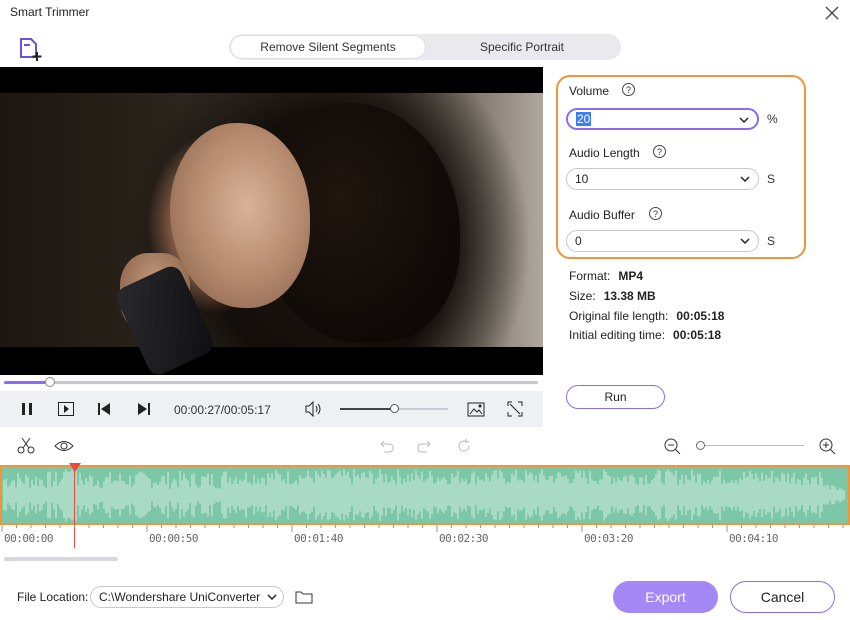 The width and height of the screenshot is (850, 620). What do you see at coordinates (314, 409) in the screenshot?
I see `volume-icon` at bounding box center [314, 409].